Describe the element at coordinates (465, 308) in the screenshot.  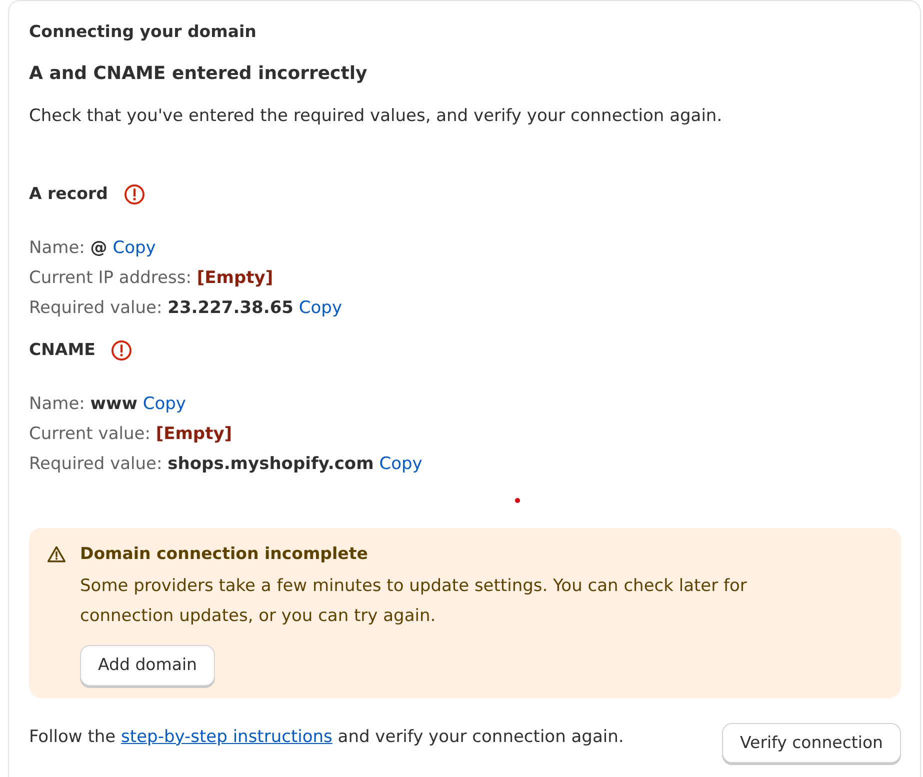
I see `record-field: Required value: 23.227.38.65 Copy` at that location.